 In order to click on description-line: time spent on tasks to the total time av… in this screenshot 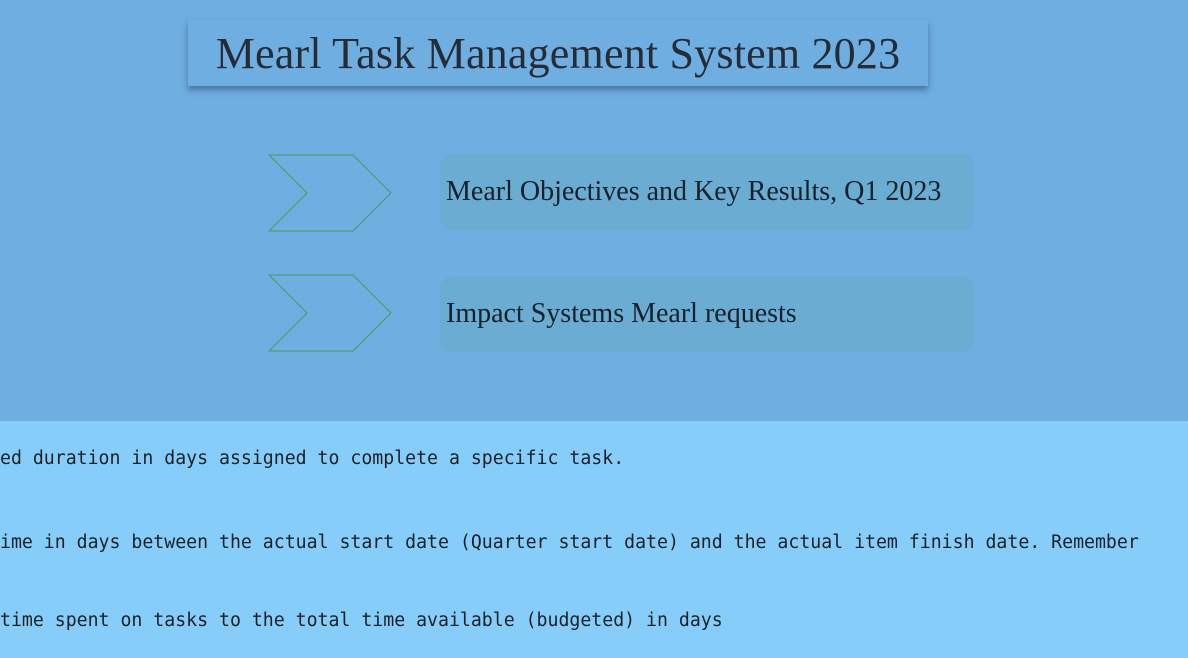, I will do `click(361, 620)`.